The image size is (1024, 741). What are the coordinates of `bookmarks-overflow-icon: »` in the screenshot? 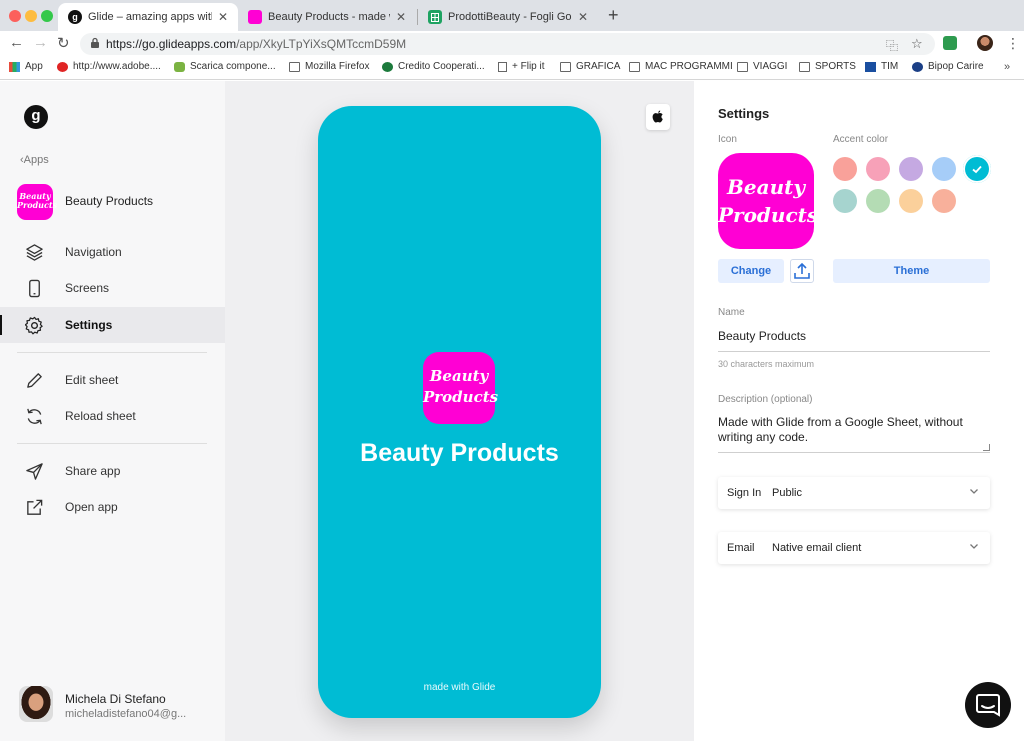 It's located at (1007, 67).